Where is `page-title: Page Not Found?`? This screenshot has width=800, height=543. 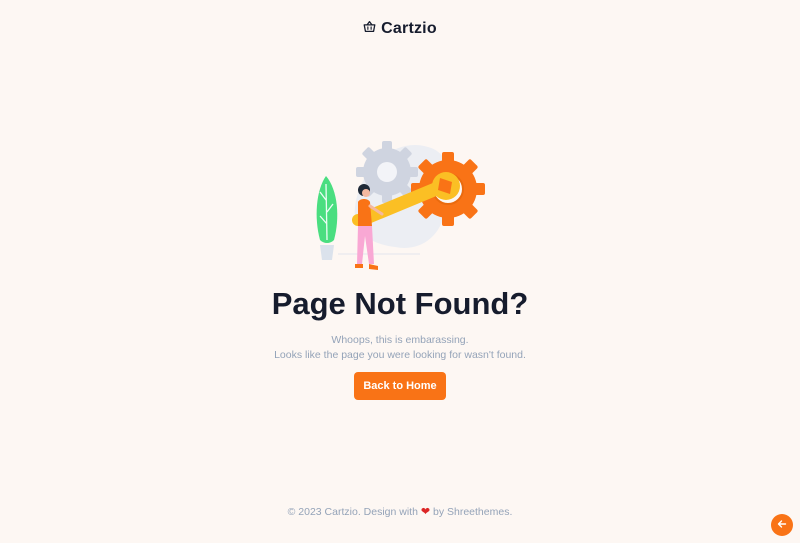 page-title: Page Not Found? is located at coordinates (400, 303).